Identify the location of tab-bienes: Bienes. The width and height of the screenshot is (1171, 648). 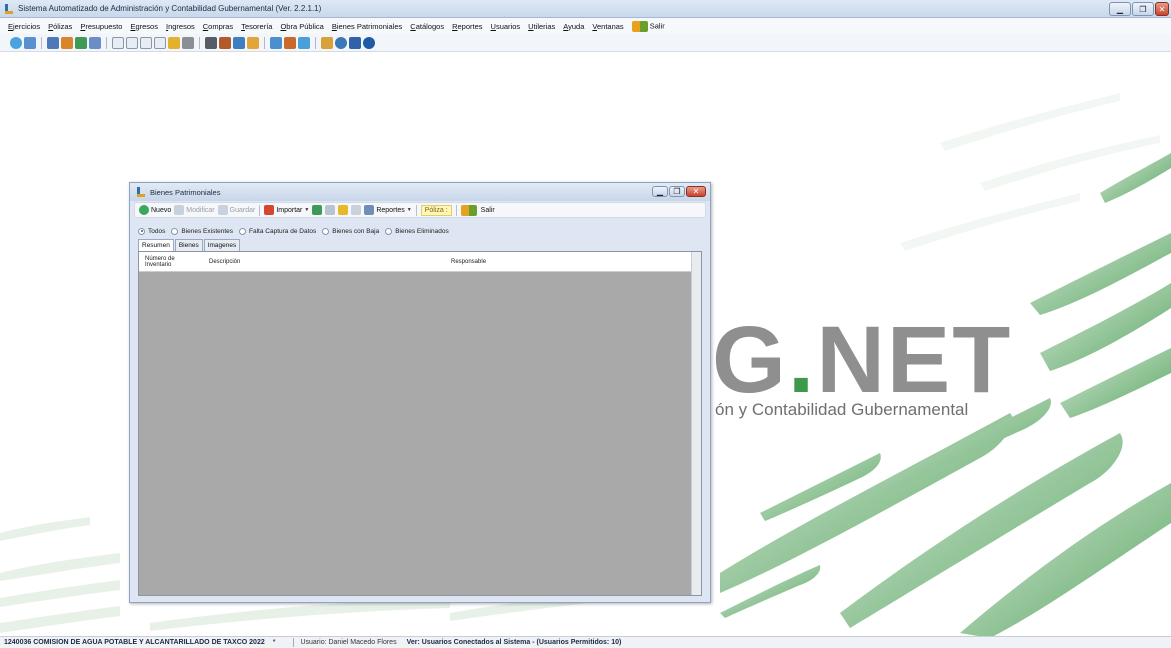
(188, 245).